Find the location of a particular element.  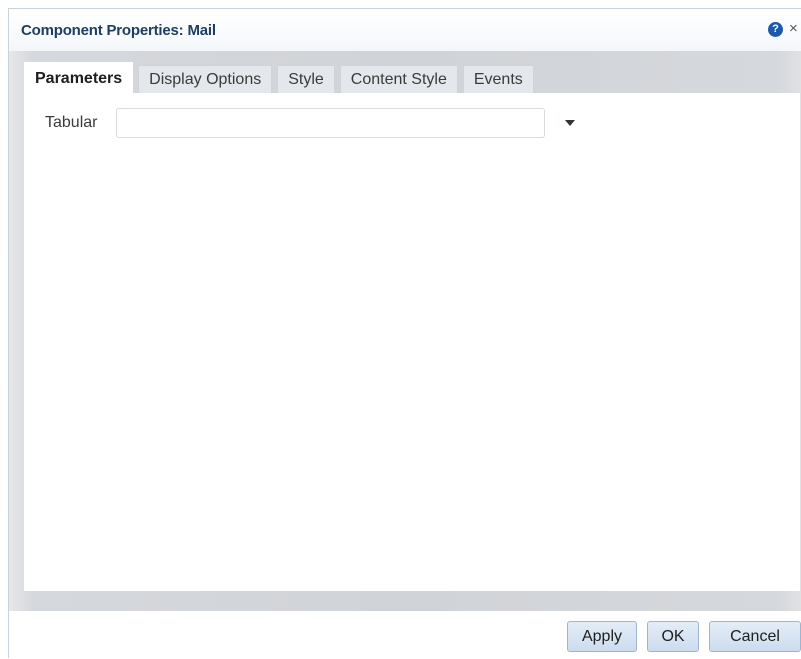

tab-content-style: Content Style is located at coordinates (398, 79).